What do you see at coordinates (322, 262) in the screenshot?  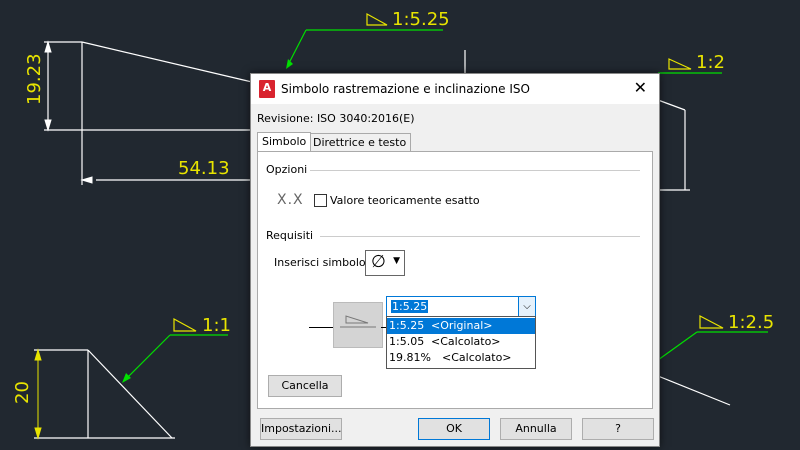 I see `insert-symbol-label: Inserisci simbolo:` at bounding box center [322, 262].